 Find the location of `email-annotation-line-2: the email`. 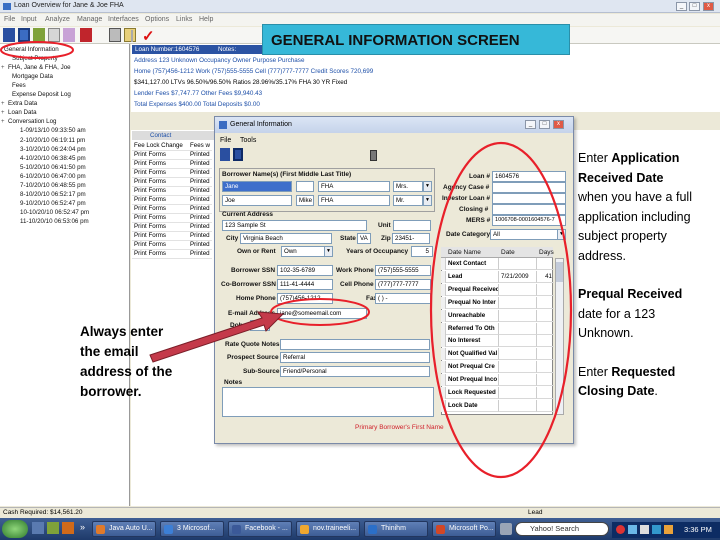

email-annotation-line-2: the email is located at coordinates (109, 351).